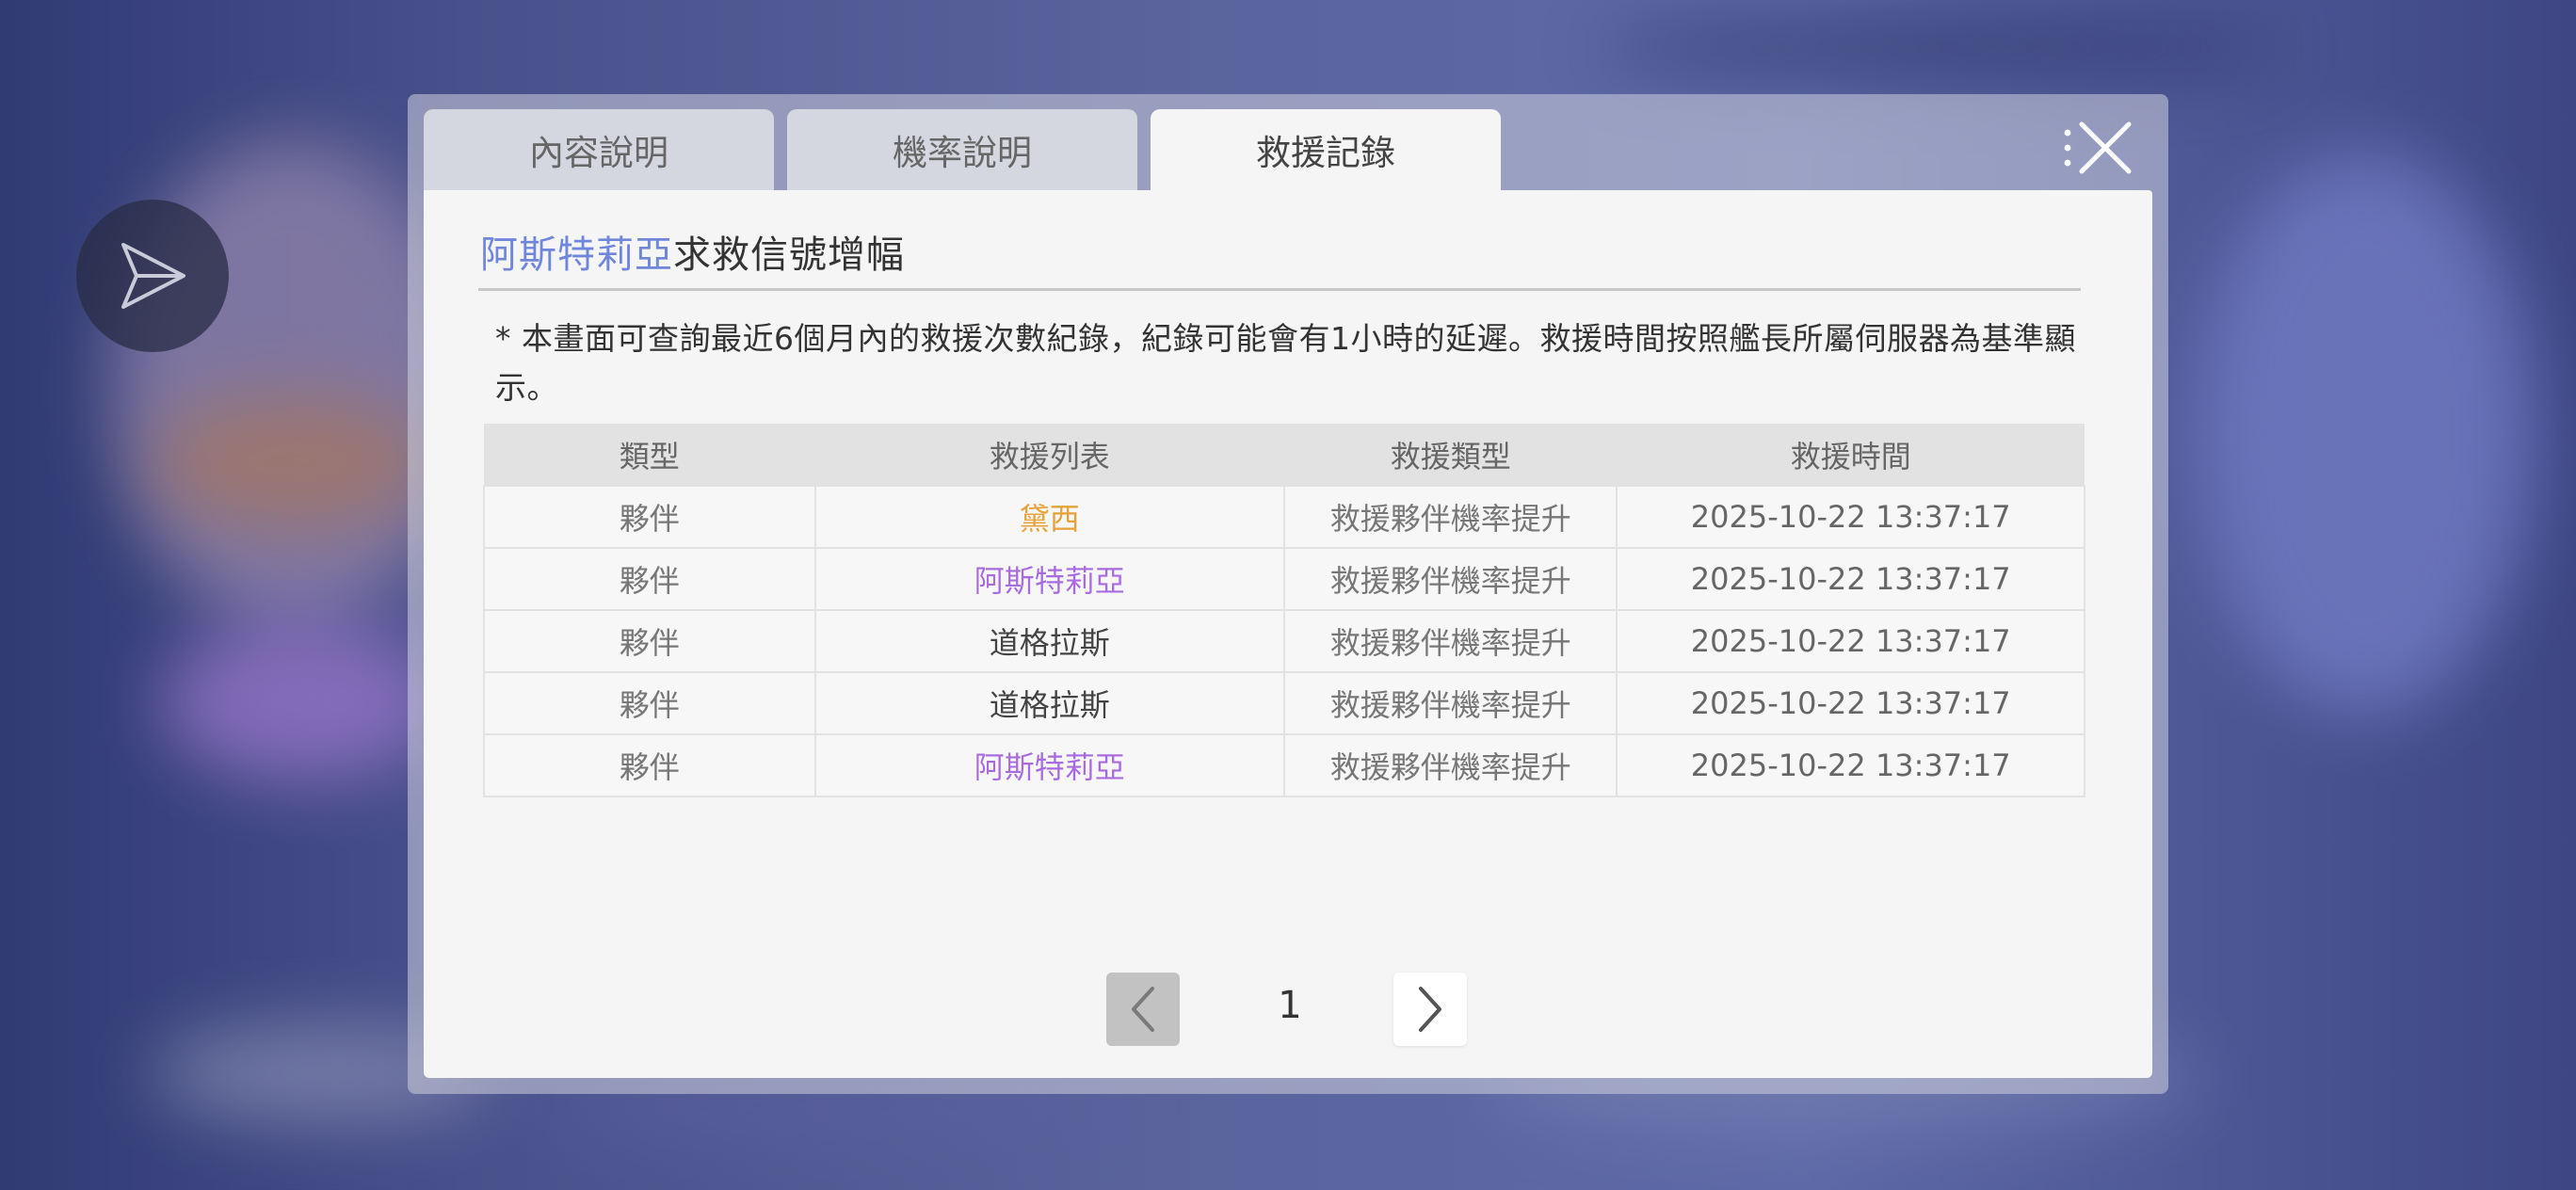 The width and height of the screenshot is (2576, 1190). I want to click on tab-probability-description: 機率說明, so click(962, 149).